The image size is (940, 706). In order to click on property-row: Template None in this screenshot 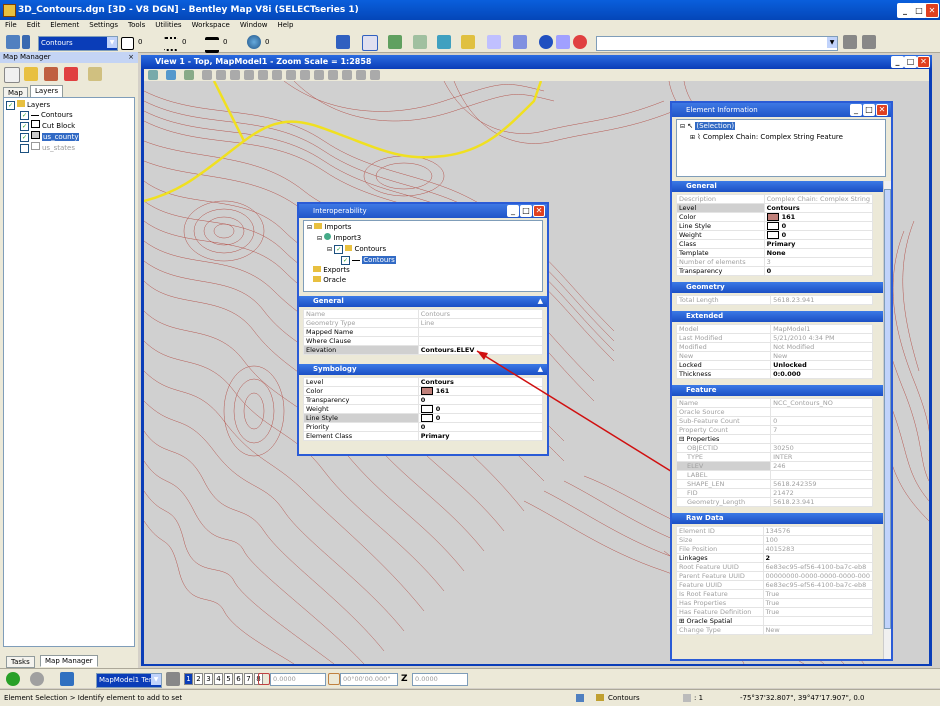, I will do `click(775, 253)`.